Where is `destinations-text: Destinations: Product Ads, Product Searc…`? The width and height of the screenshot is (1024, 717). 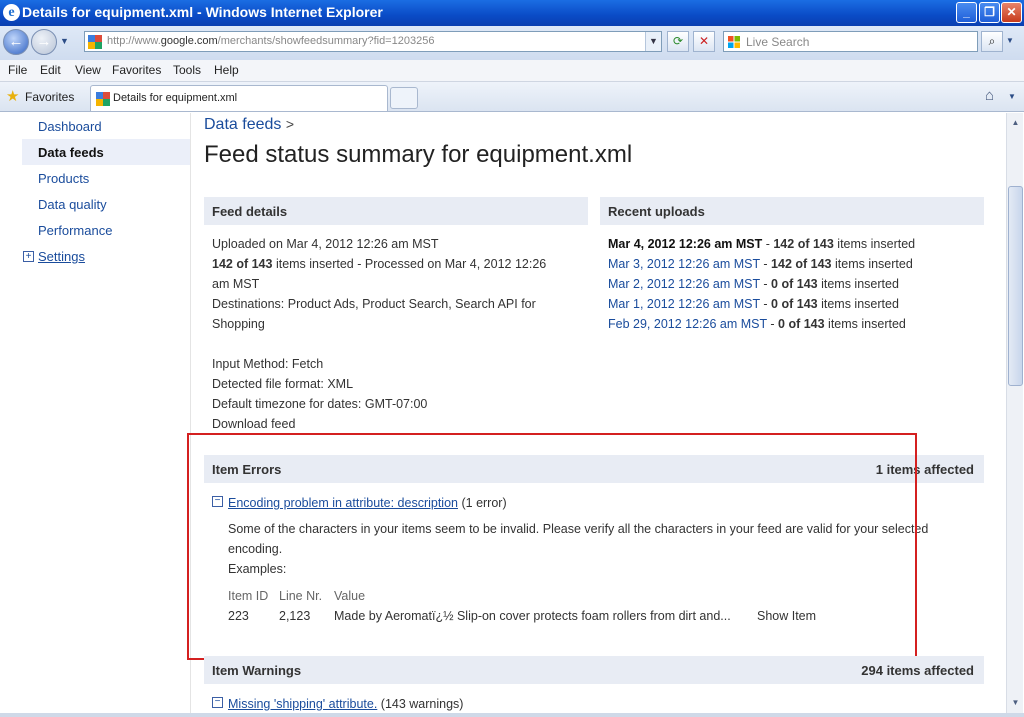 destinations-text: Destinations: Product Ads, Product Searc… is located at coordinates (374, 304).